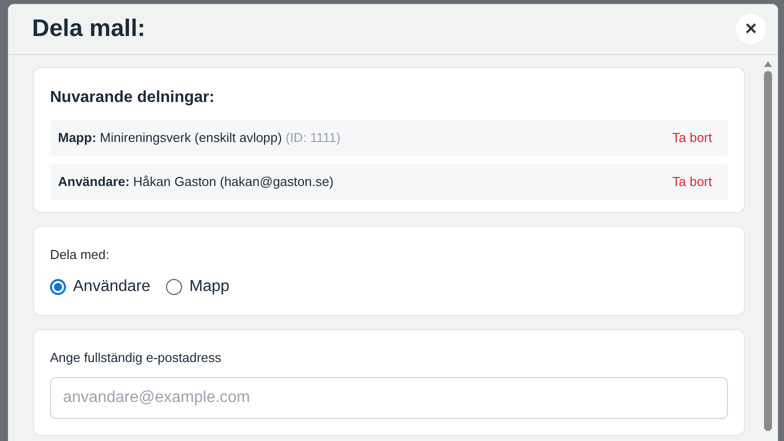 The image size is (784, 441). What do you see at coordinates (768, 64) in the screenshot?
I see `scroll-up-icon` at bounding box center [768, 64].